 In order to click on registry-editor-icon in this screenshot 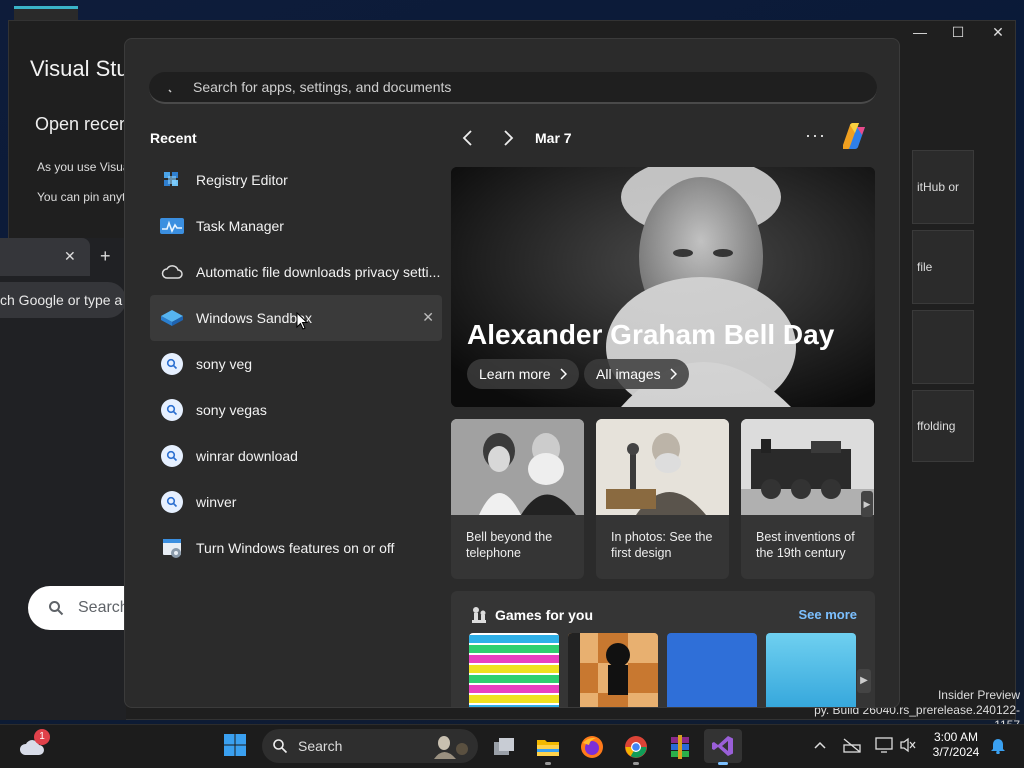, I will do `click(172, 180)`.